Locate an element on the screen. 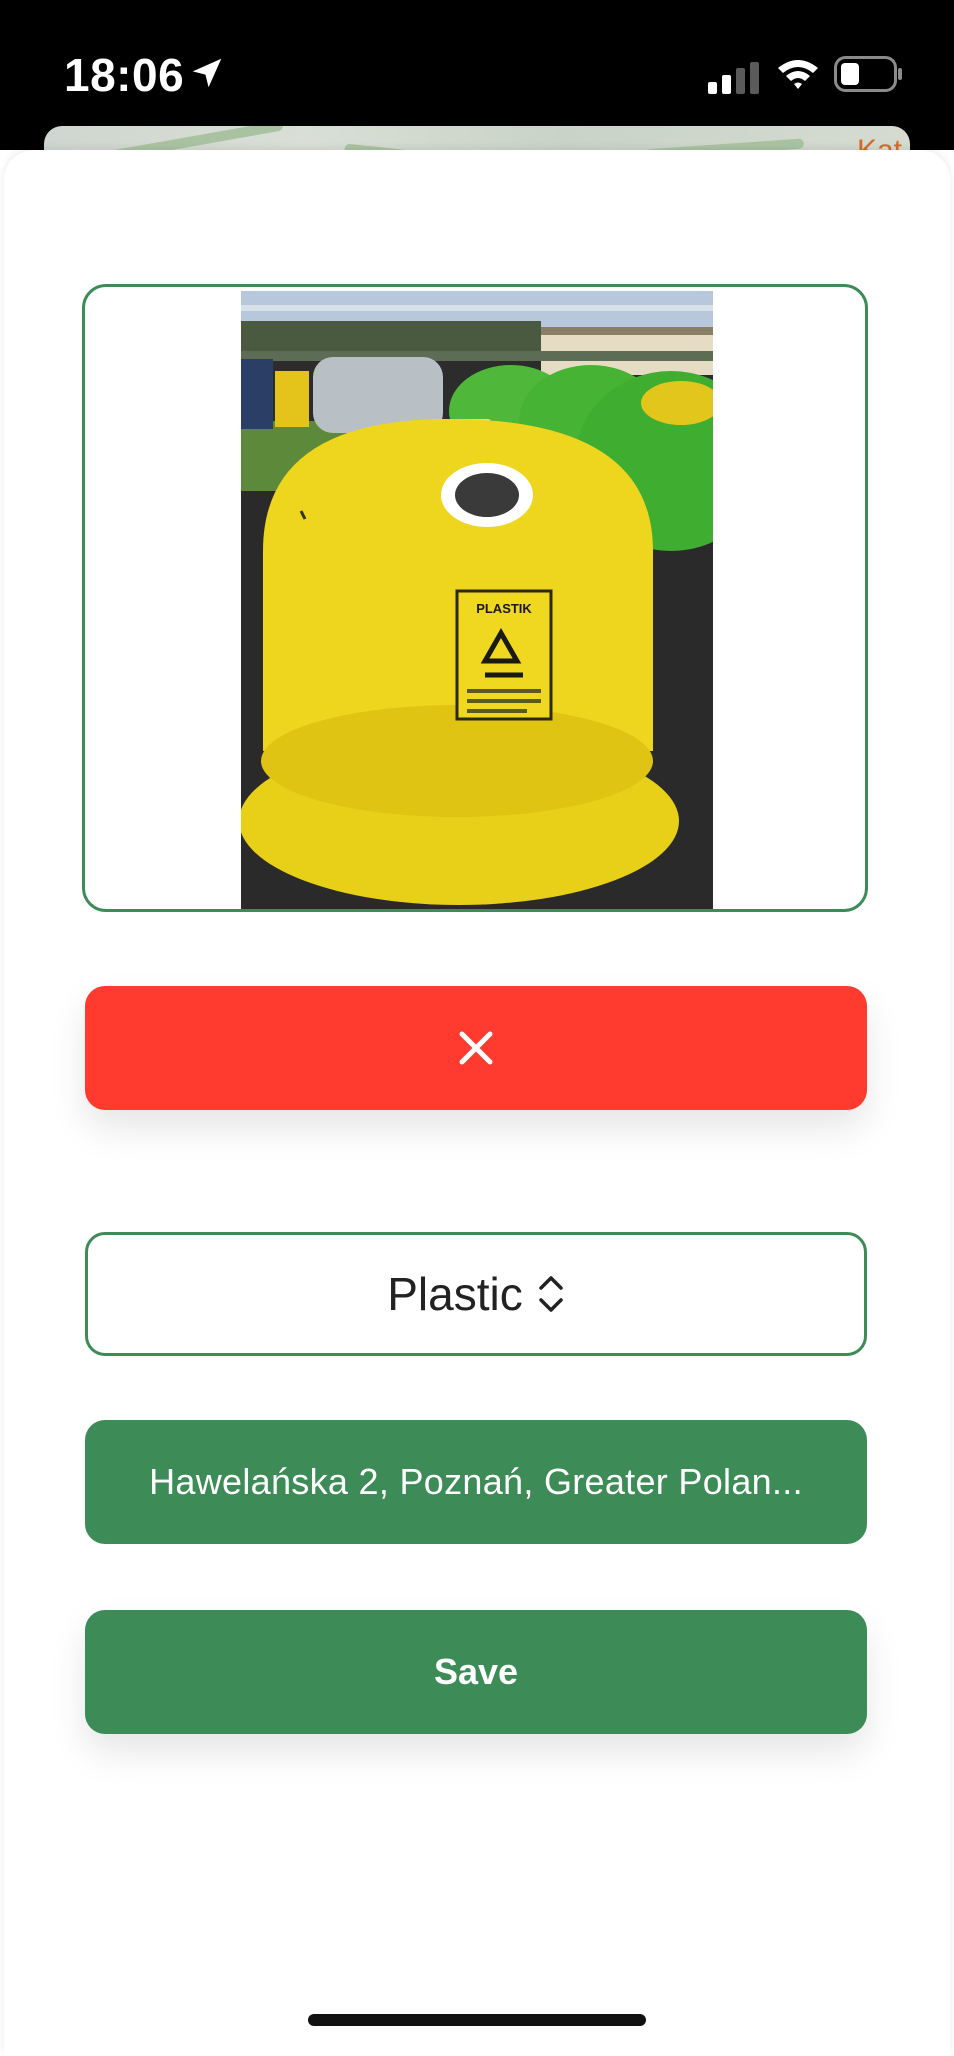 This screenshot has width=954, height=2056. close-icon is located at coordinates (476, 1048).